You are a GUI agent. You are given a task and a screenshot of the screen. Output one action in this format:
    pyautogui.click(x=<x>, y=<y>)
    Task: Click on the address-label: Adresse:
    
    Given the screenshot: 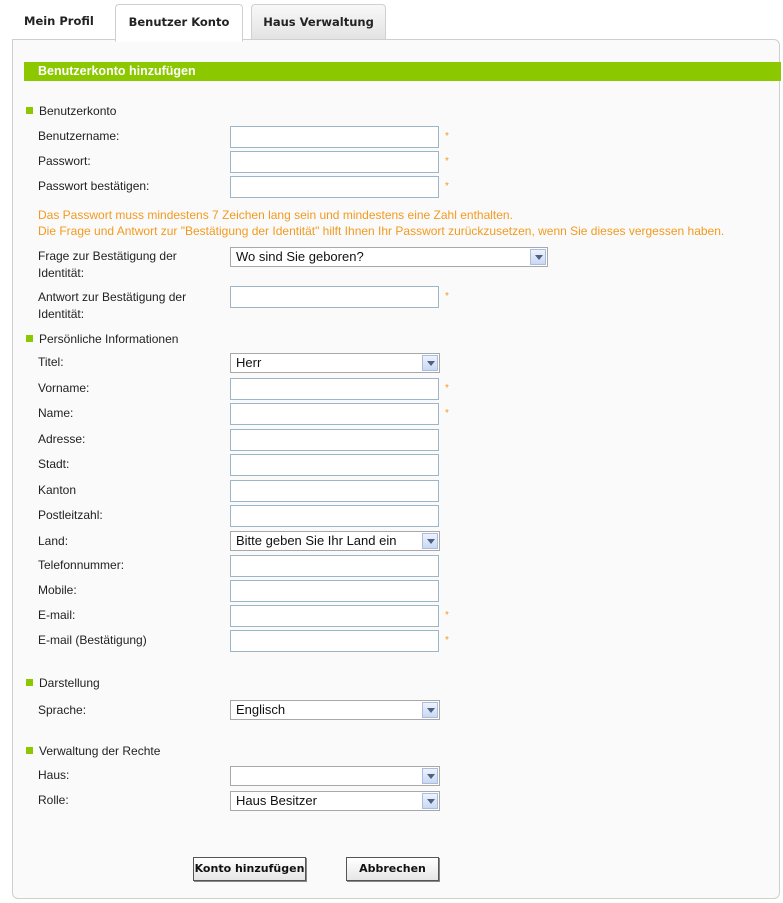 What is the action you would take?
    pyautogui.click(x=62, y=439)
    